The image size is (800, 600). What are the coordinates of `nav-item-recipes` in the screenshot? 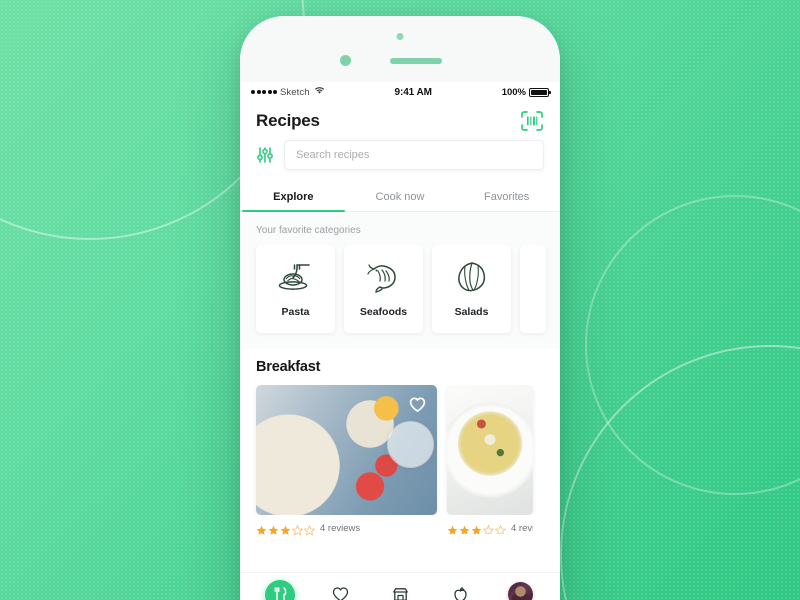 It's located at (280, 589).